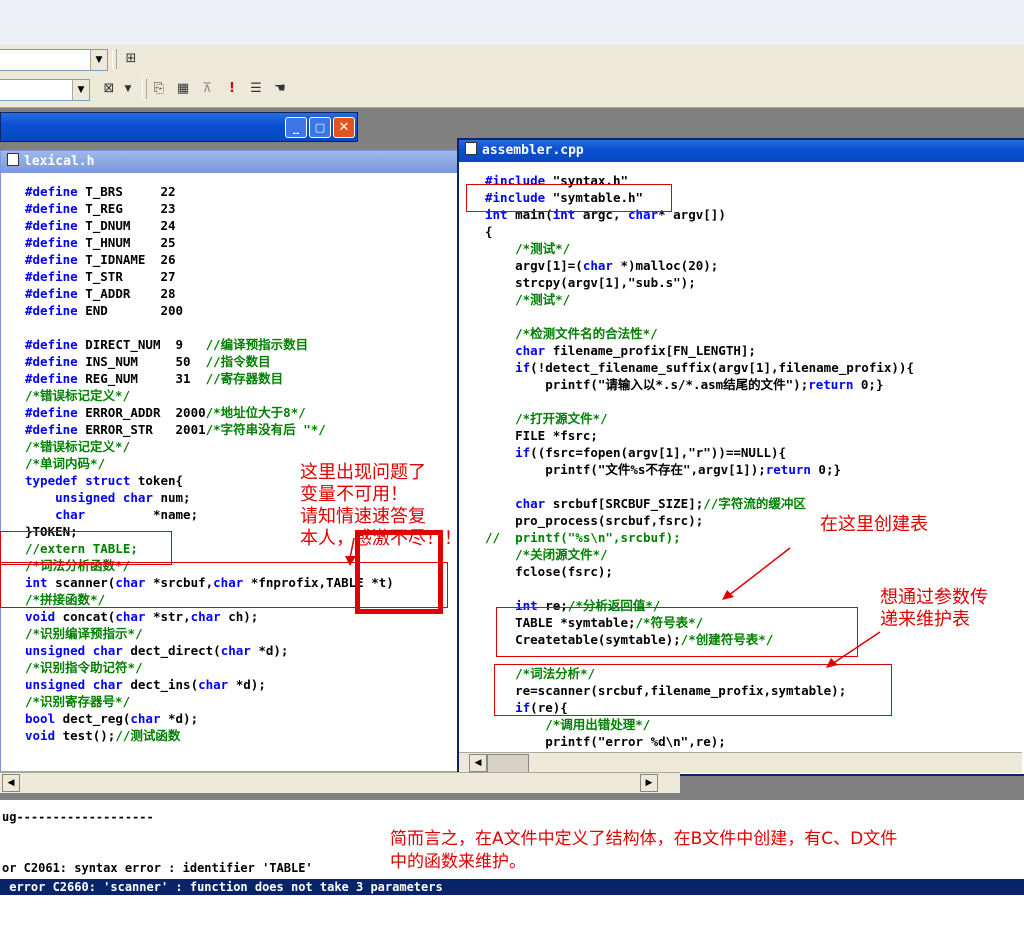 The width and height of the screenshot is (1024, 933). Describe the element at coordinates (644, 850) in the screenshot. I see `annotation-summary: 简而言之，在A文件中定义了结构体，在B文件中创建，有C、D文件 中的函数来维护。` at that location.